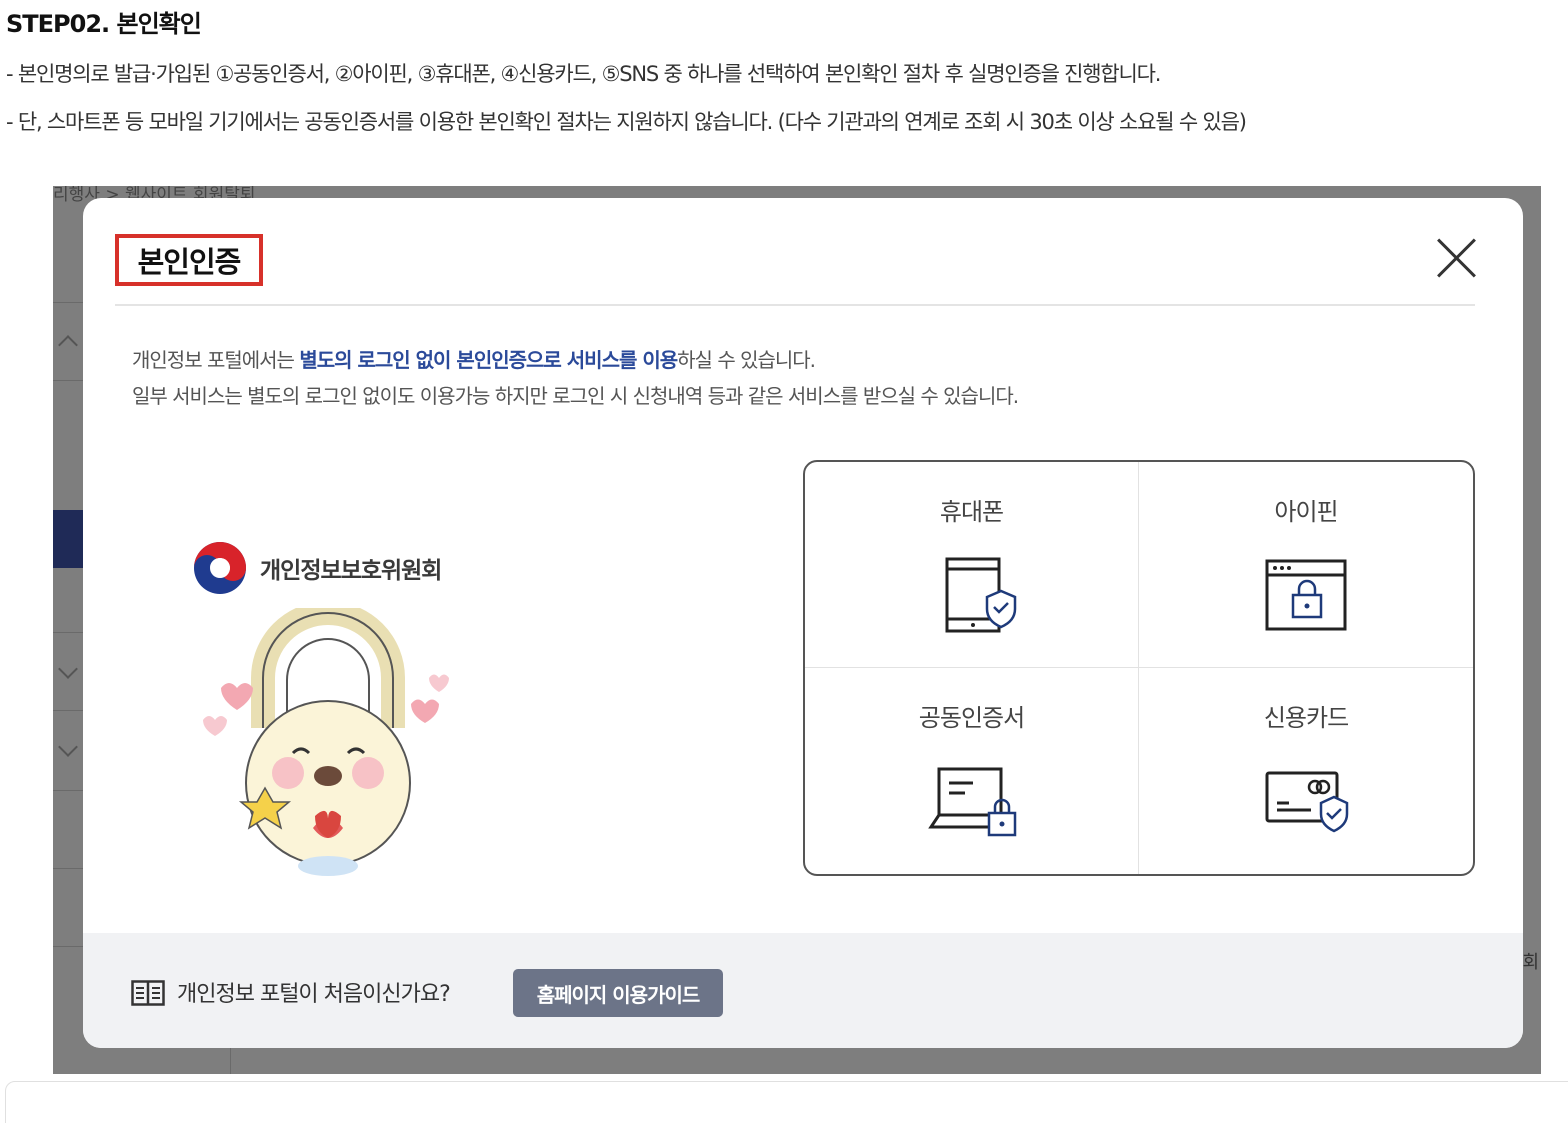 This screenshot has width=1568, height=1123. Describe the element at coordinates (1457, 258) in the screenshot. I see `close-icon` at that location.